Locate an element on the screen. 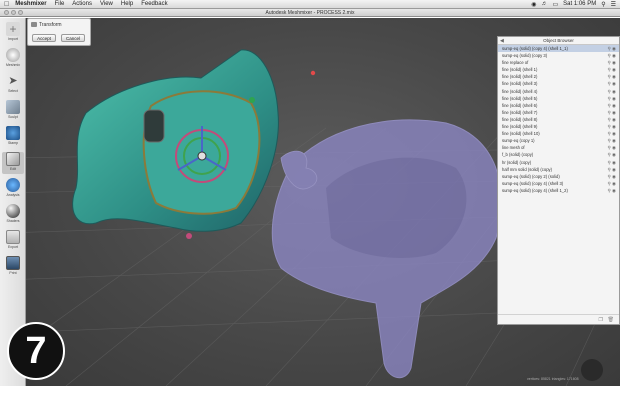 This screenshot has height=401, width=620. shaders-tool: Shaders is located at coordinates (13, 215).